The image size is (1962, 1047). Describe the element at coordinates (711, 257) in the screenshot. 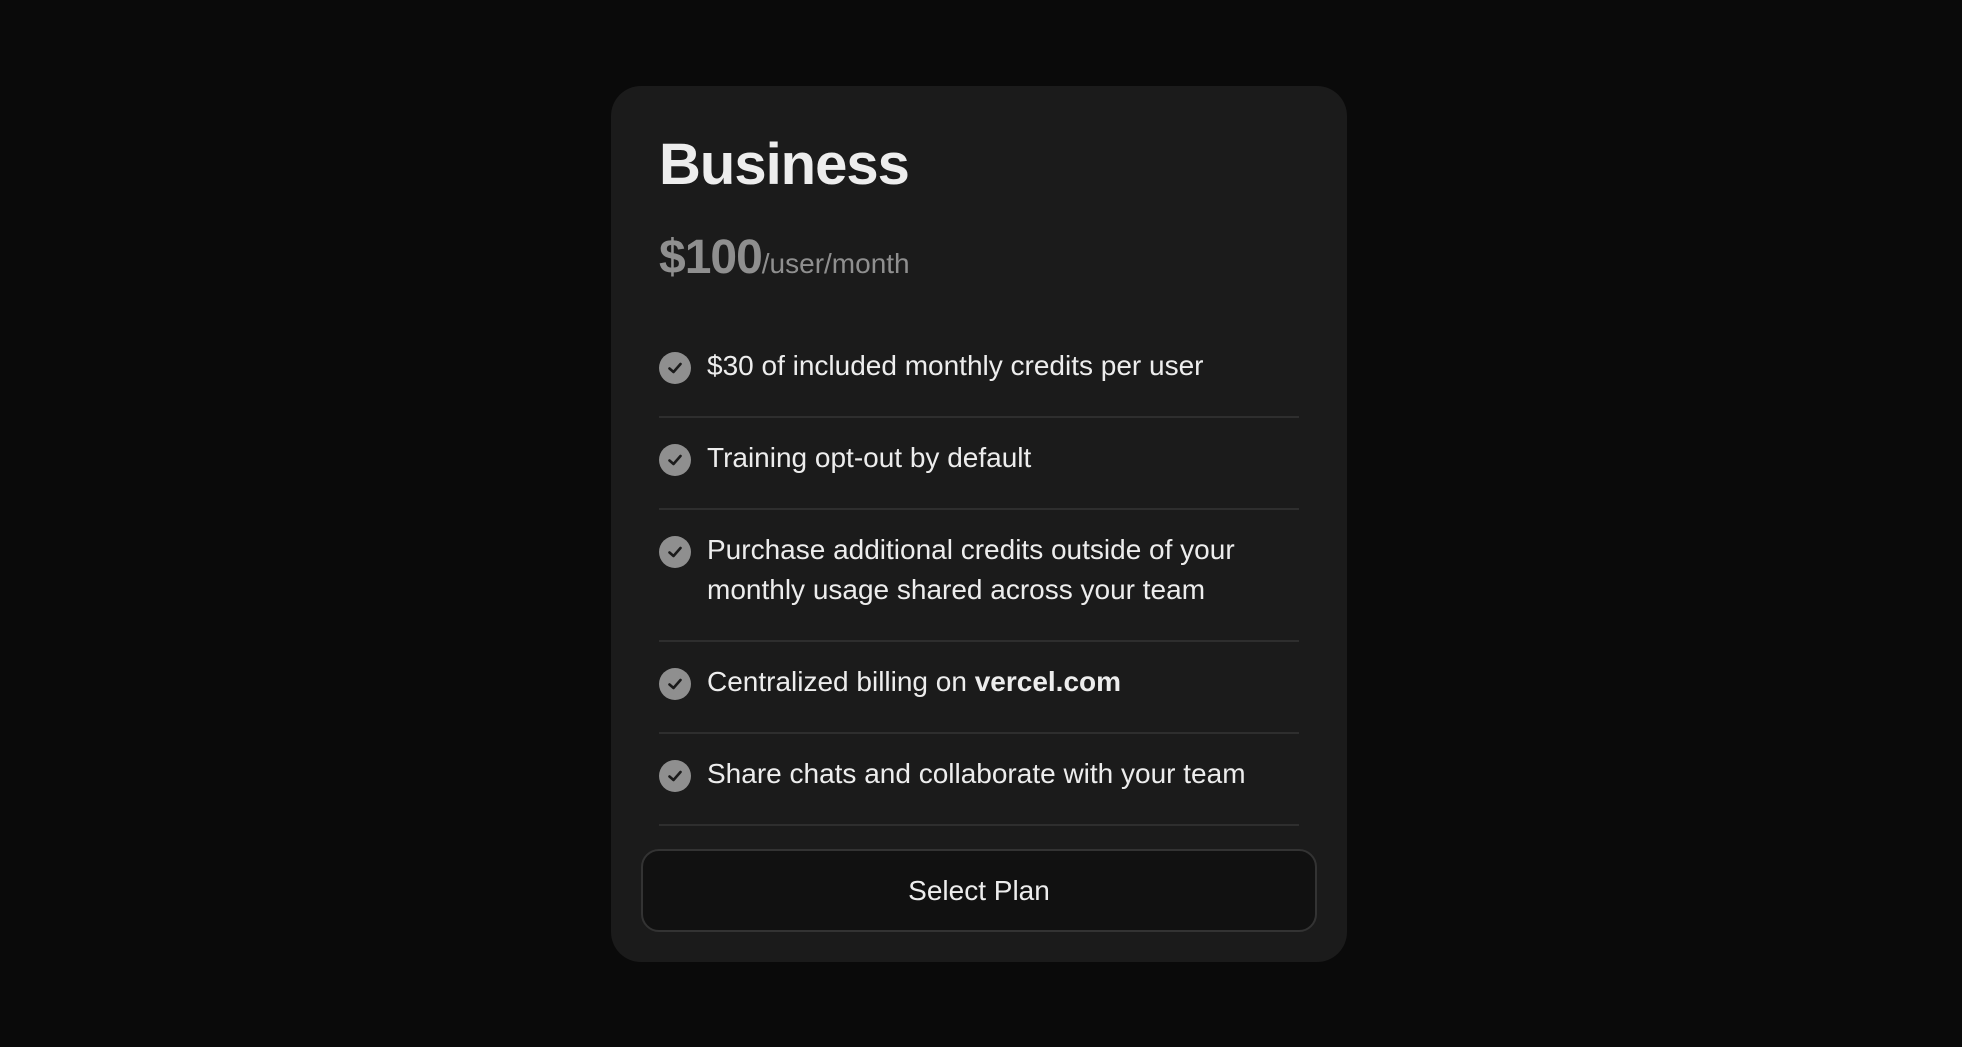

I see `price-amount: $100` at that location.